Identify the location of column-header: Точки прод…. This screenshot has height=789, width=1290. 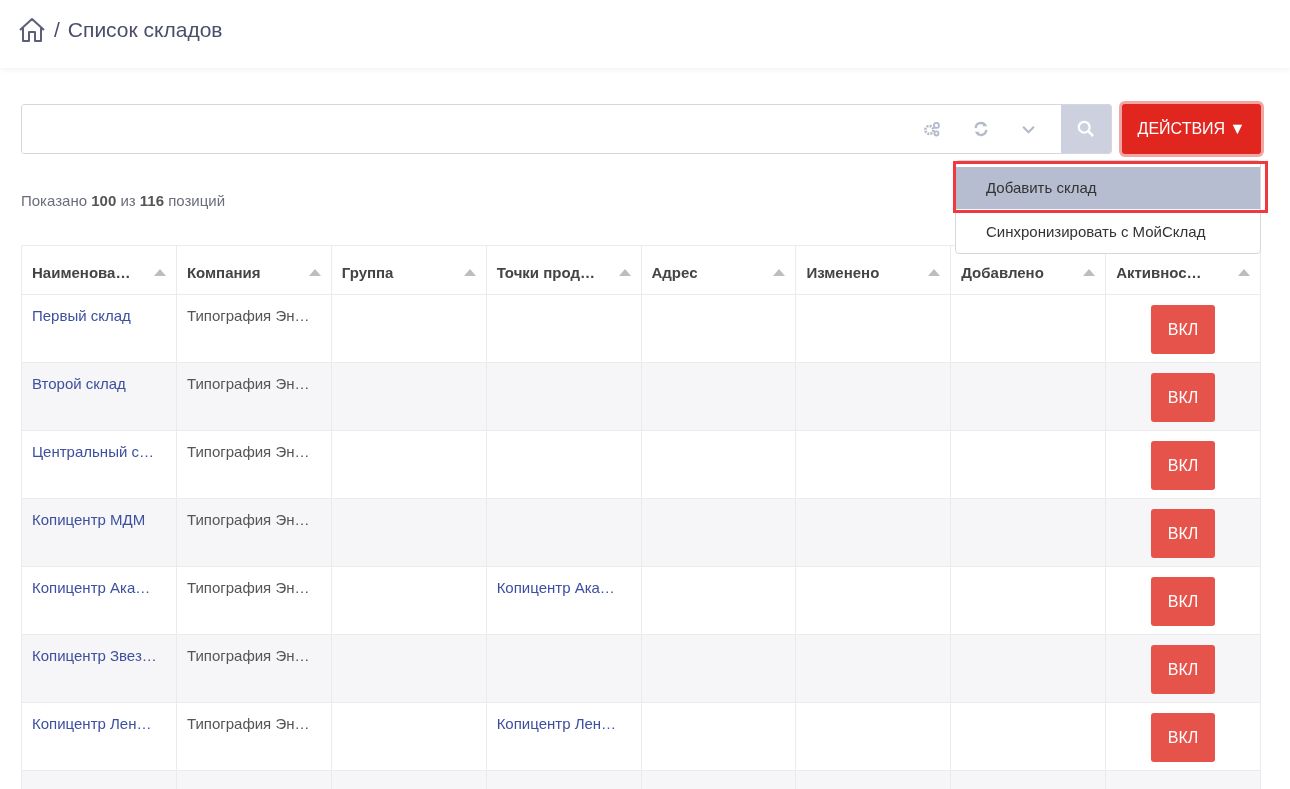
(563, 270).